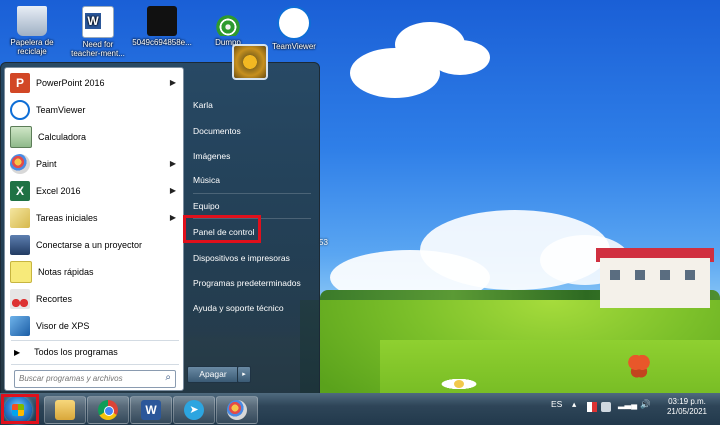 The width and height of the screenshot is (720, 425). What do you see at coordinates (94, 299) in the screenshot?
I see `program-recortes: Recortes` at bounding box center [94, 299].